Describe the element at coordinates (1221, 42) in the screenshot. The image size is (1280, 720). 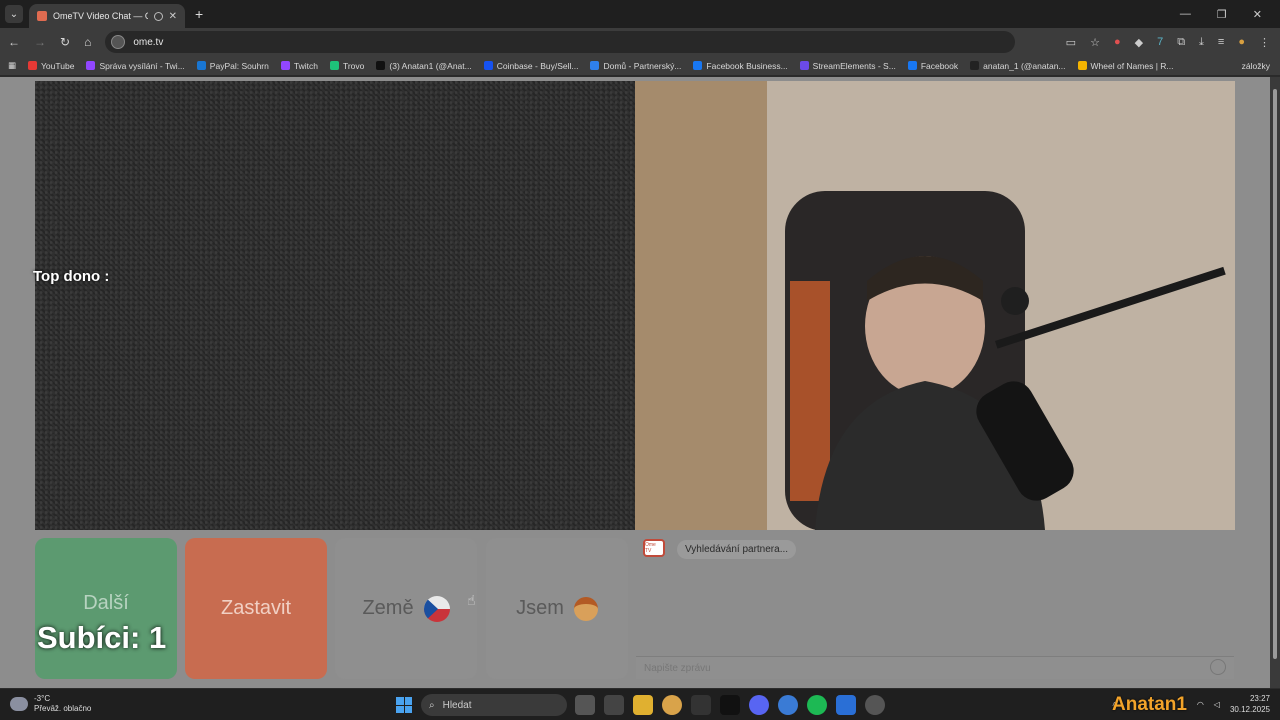
I see `media-icon: ≡` at that location.